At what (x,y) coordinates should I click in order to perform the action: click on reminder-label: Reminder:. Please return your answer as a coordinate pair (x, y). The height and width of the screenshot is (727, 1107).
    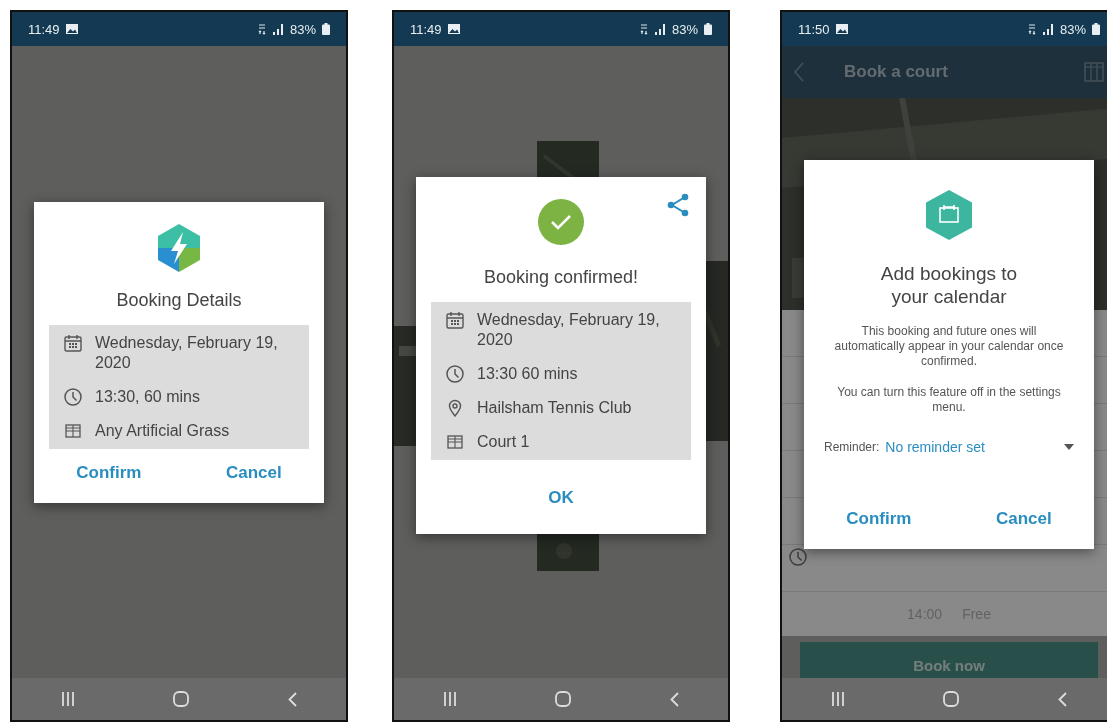
    Looking at the image, I should click on (852, 447).